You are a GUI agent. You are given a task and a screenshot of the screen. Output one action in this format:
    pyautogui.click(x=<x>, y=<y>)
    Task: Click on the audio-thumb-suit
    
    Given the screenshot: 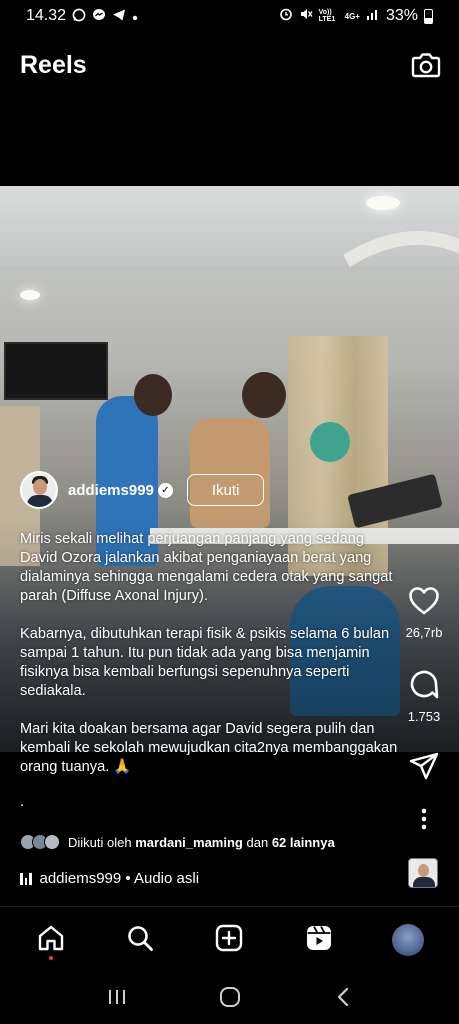 What is the action you would take?
    pyautogui.click(x=424, y=882)
    